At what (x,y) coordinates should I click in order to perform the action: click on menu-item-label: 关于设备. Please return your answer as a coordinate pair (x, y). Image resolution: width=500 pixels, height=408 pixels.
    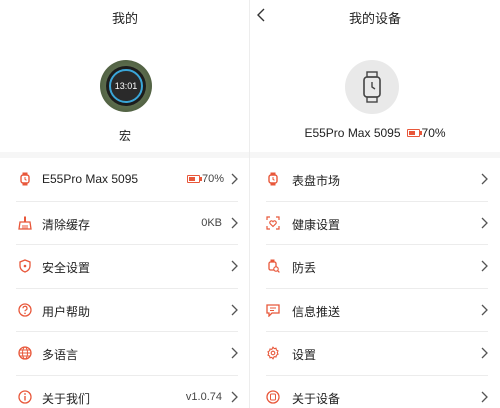
    Looking at the image, I should click on (316, 398).